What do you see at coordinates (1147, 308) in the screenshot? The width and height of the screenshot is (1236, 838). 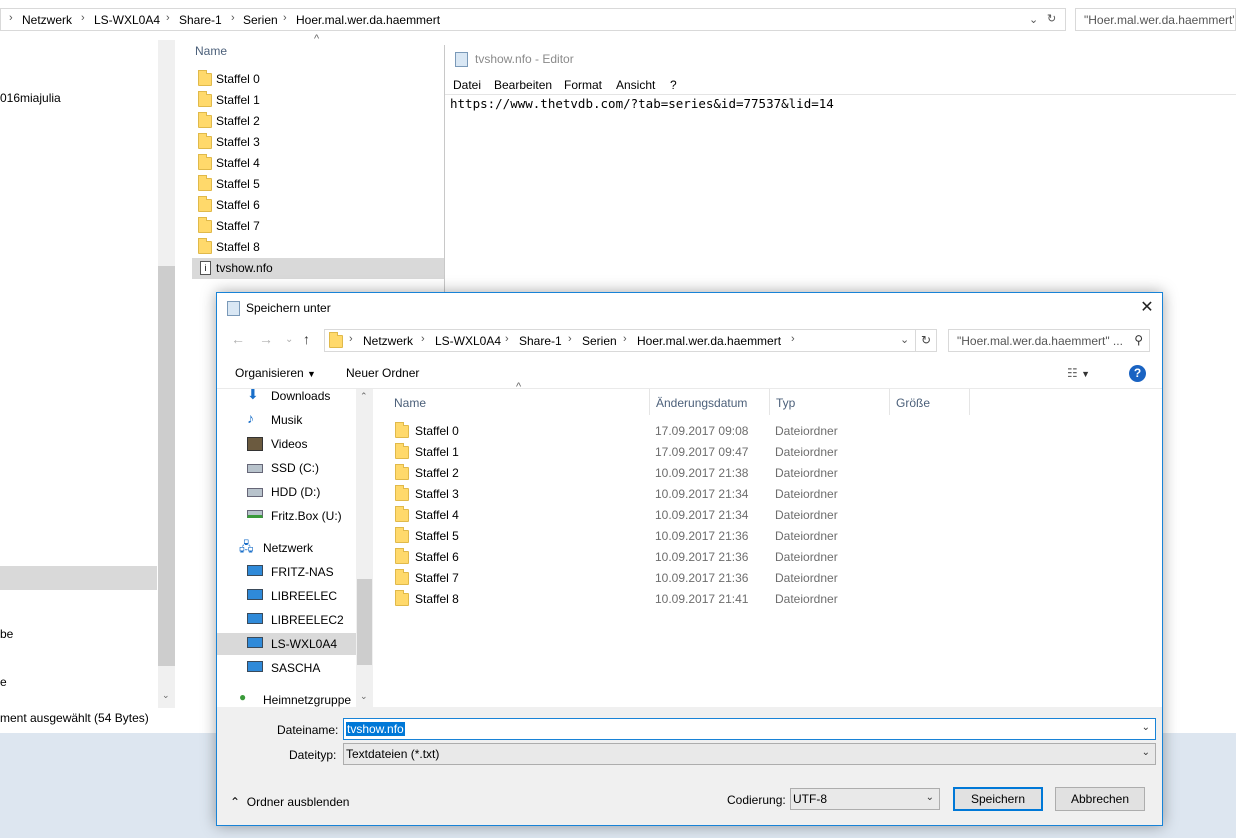 I see `close-icon: ✕` at bounding box center [1147, 308].